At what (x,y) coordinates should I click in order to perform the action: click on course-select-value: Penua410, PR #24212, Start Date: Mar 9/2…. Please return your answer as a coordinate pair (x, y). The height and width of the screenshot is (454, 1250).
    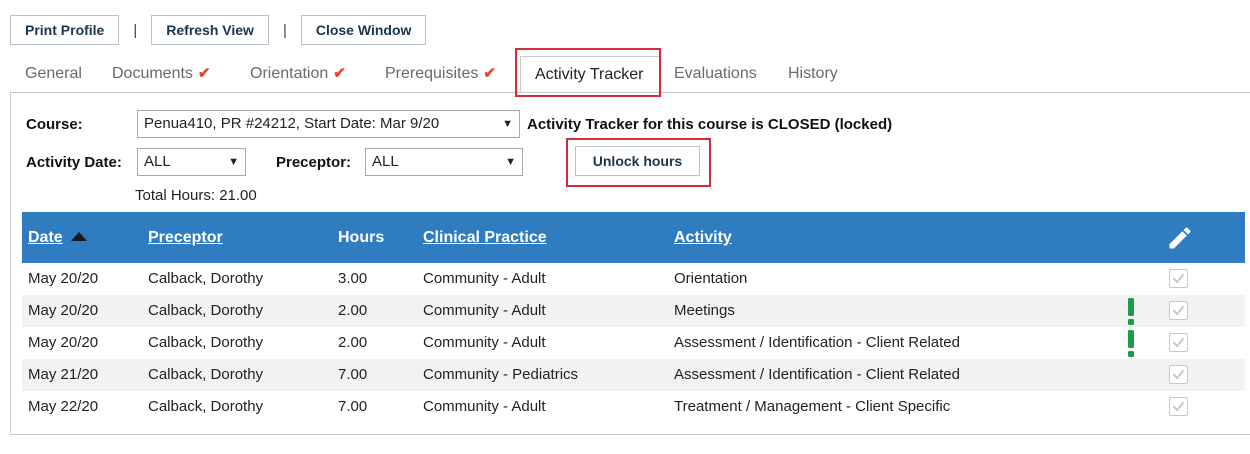
    Looking at the image, I should click on (292, 123).